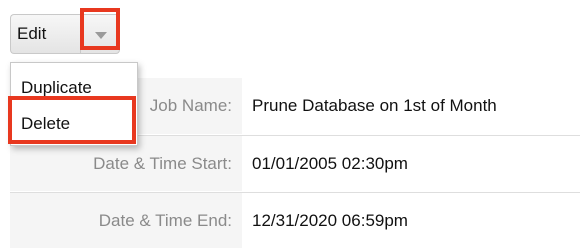  I want to click on actions-dropdown-button, so click(100, 34).